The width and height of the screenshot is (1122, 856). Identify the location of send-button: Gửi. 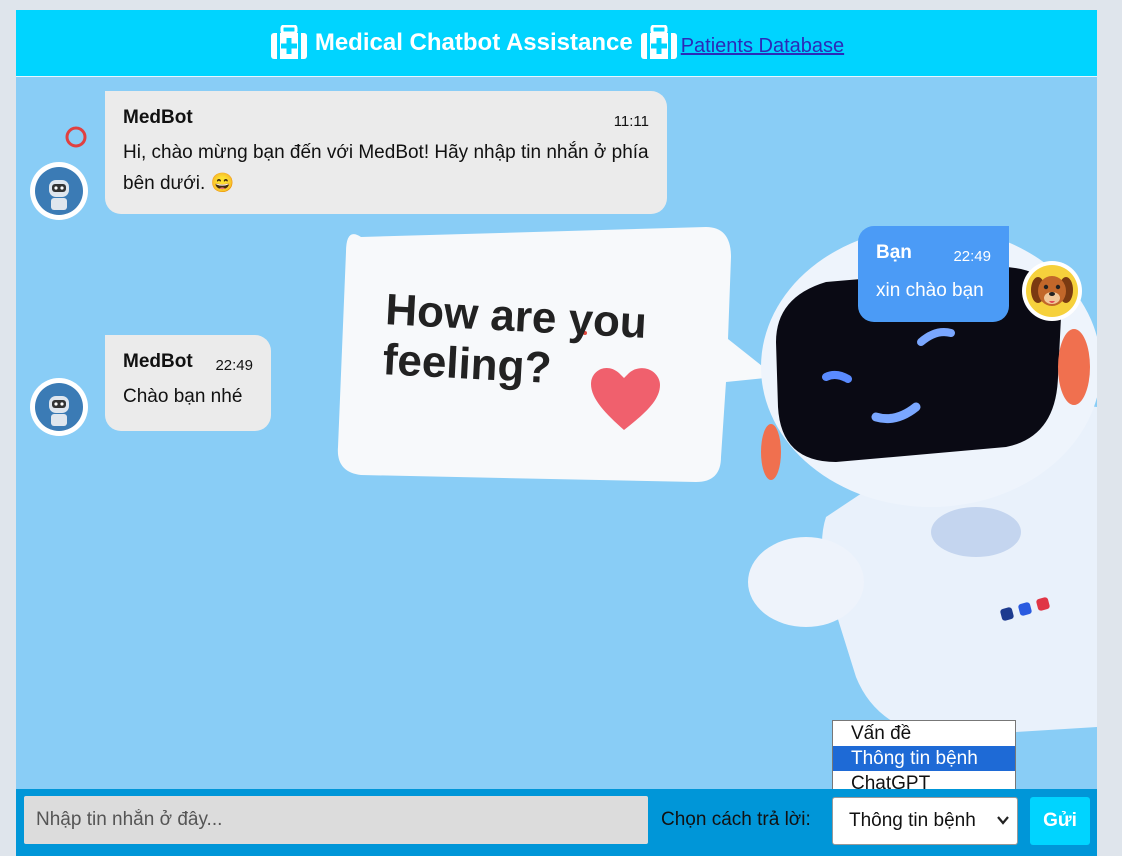
(1060, 821).